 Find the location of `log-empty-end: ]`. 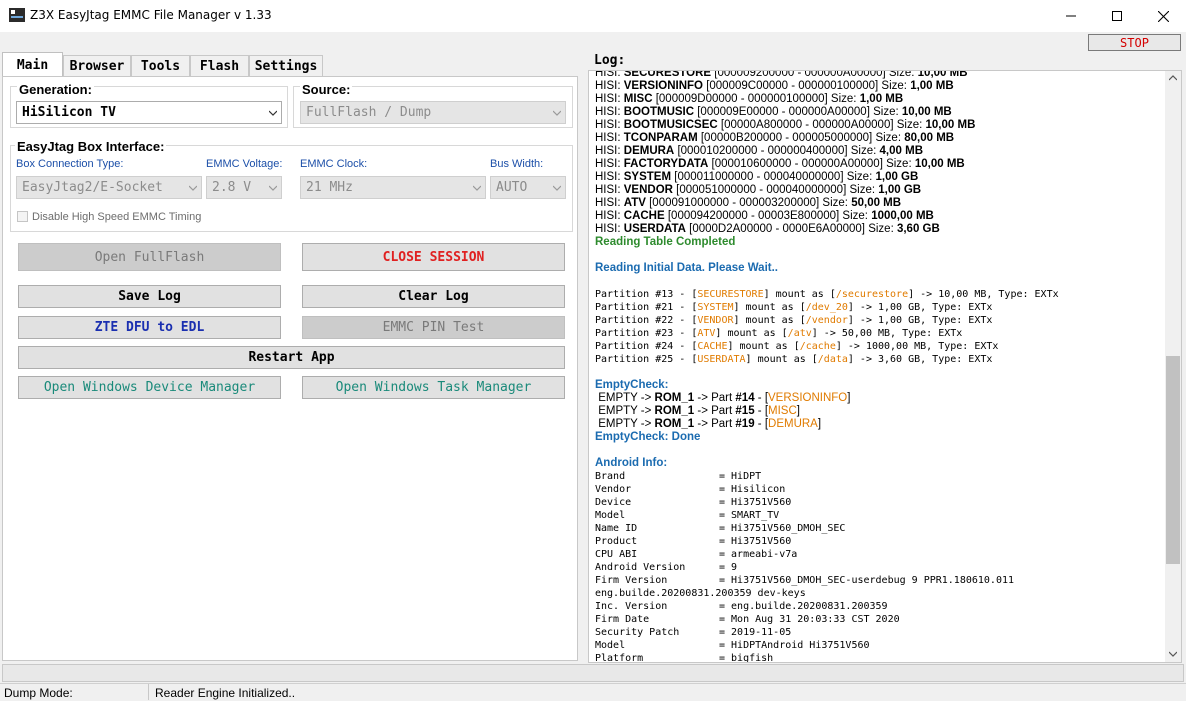

log-empty-end: ] is located at coordinates (798, 411).